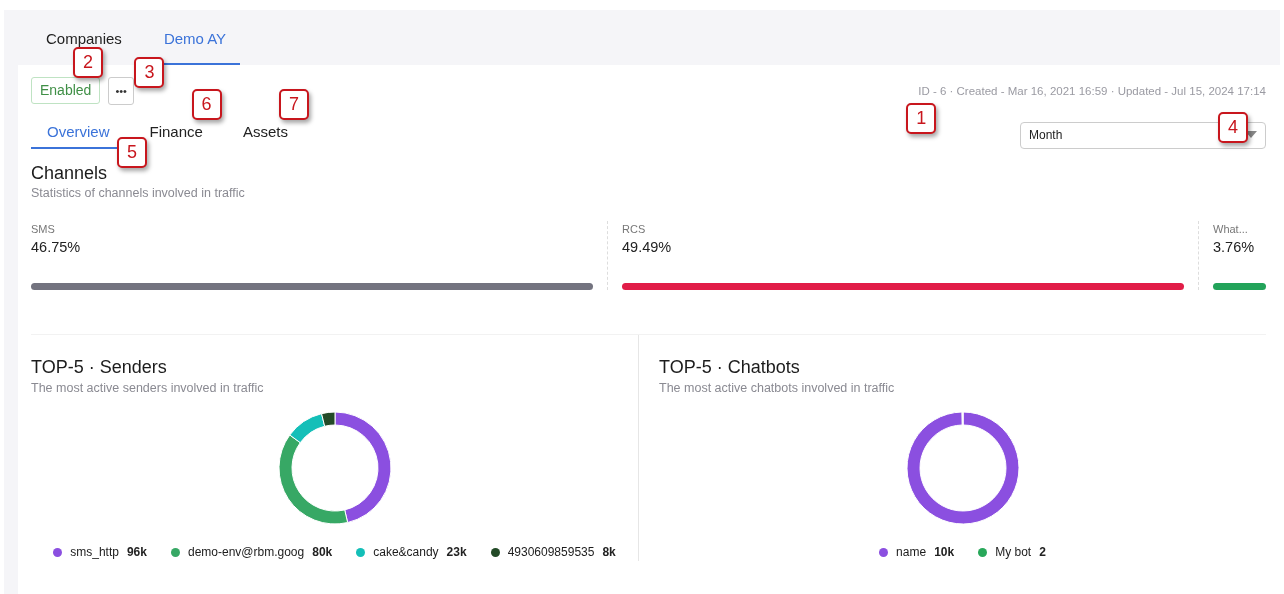 This screenshot has height=594, width=1284. I want to click on section-subtitle: Statistics of channels involved in traffic, so click(138, 194).